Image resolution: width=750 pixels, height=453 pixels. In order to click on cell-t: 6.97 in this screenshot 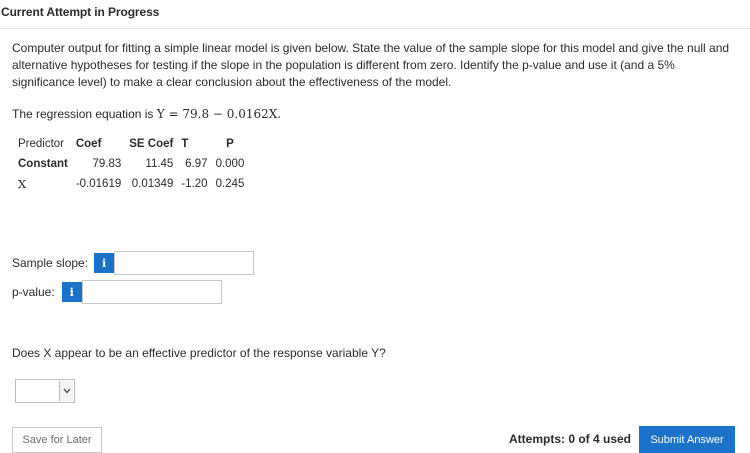, I will do `click(196, 164)`.